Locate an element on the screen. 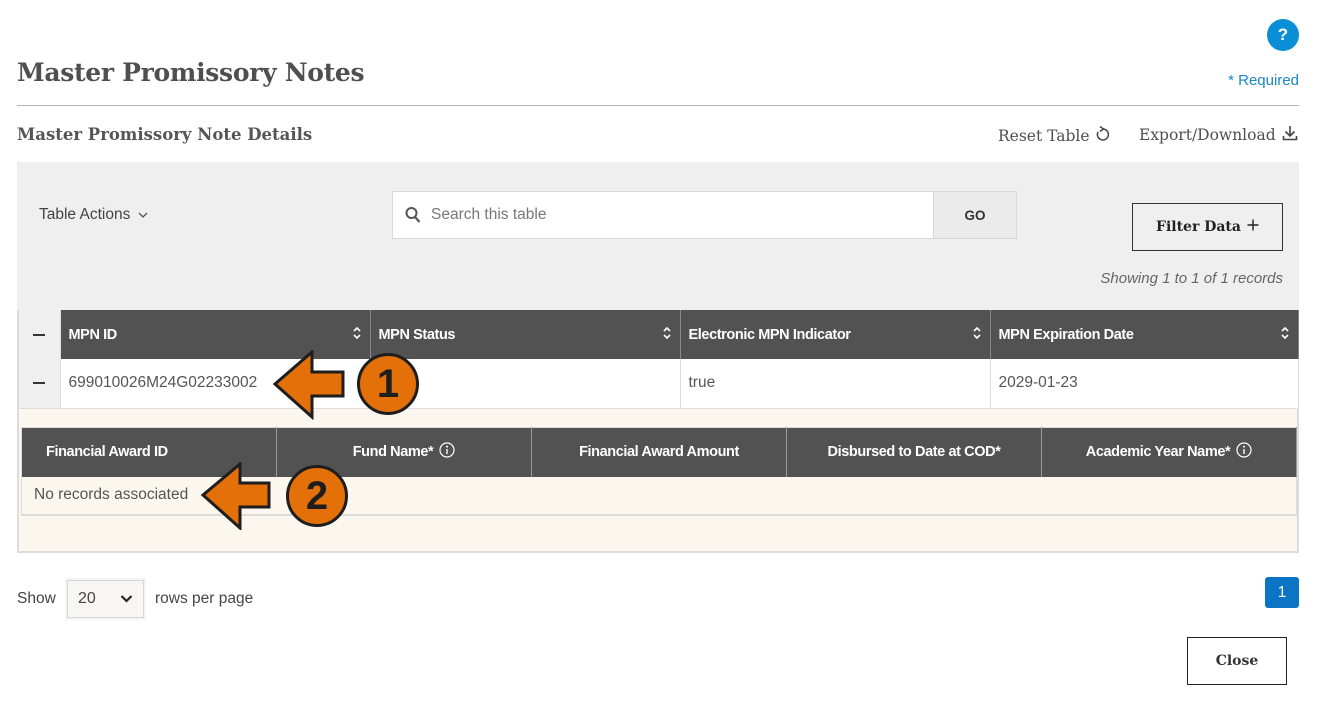 The image size is (1317, 702). table-actions-label: Table Actions is located at coordinates (85, 214).